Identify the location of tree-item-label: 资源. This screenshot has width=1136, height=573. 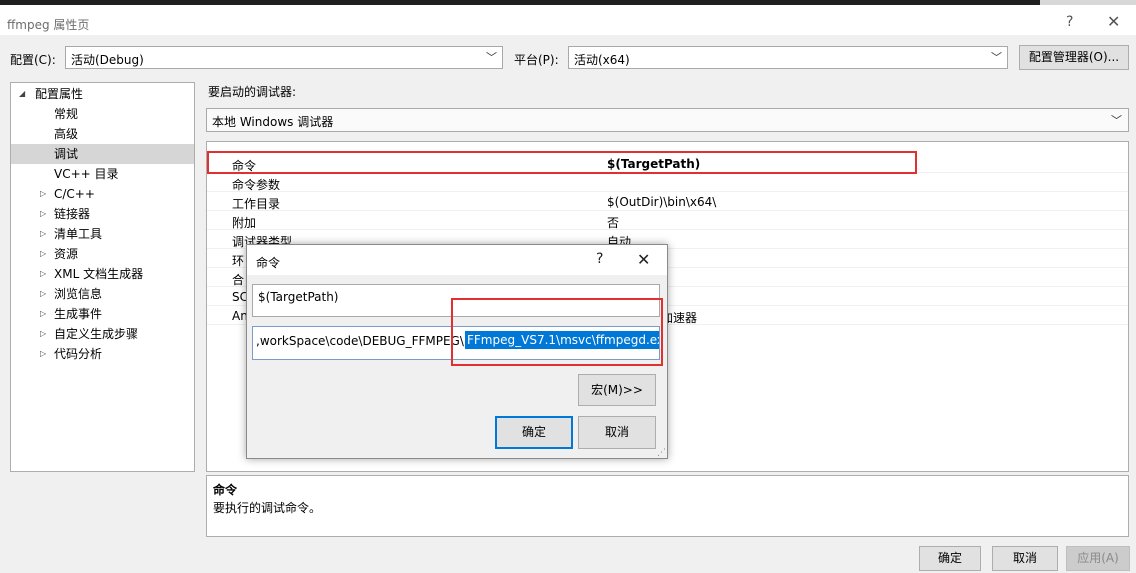
(66, 254).